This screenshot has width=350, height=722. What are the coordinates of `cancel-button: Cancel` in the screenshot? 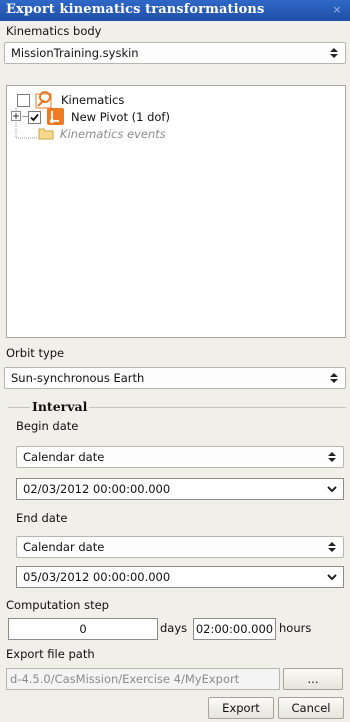 It's located at (311, 708).